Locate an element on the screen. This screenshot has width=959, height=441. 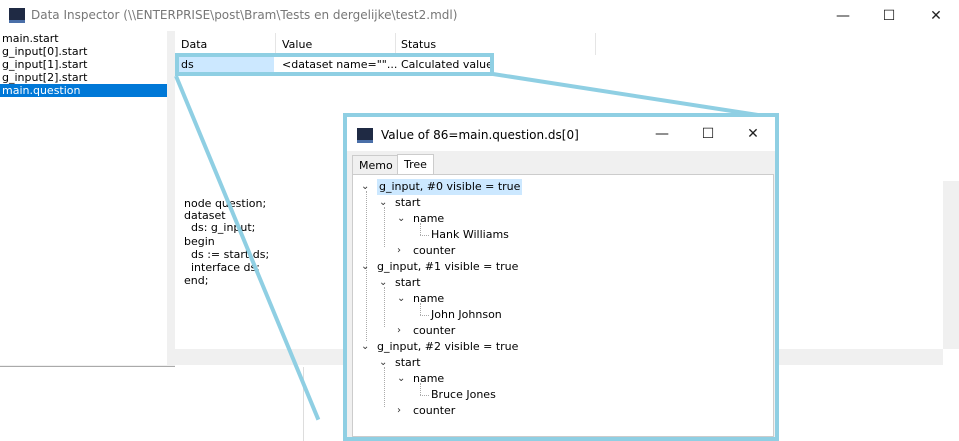
memo-line: interface ds; is located at coordinates (222, 267).